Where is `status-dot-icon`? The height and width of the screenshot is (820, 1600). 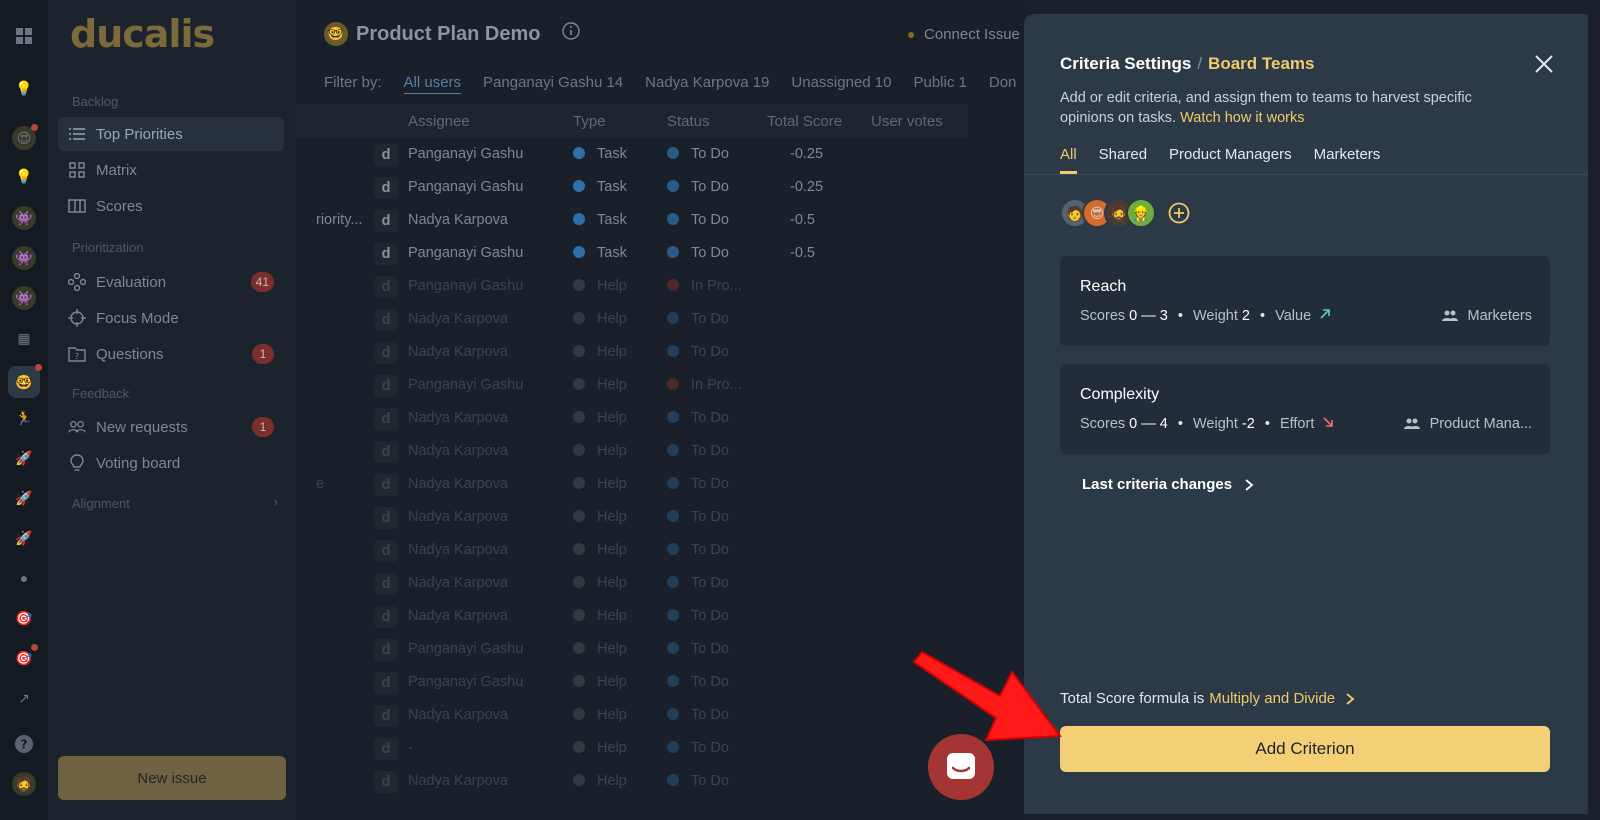
status-dot-icon is located at coordinates (673, 747).